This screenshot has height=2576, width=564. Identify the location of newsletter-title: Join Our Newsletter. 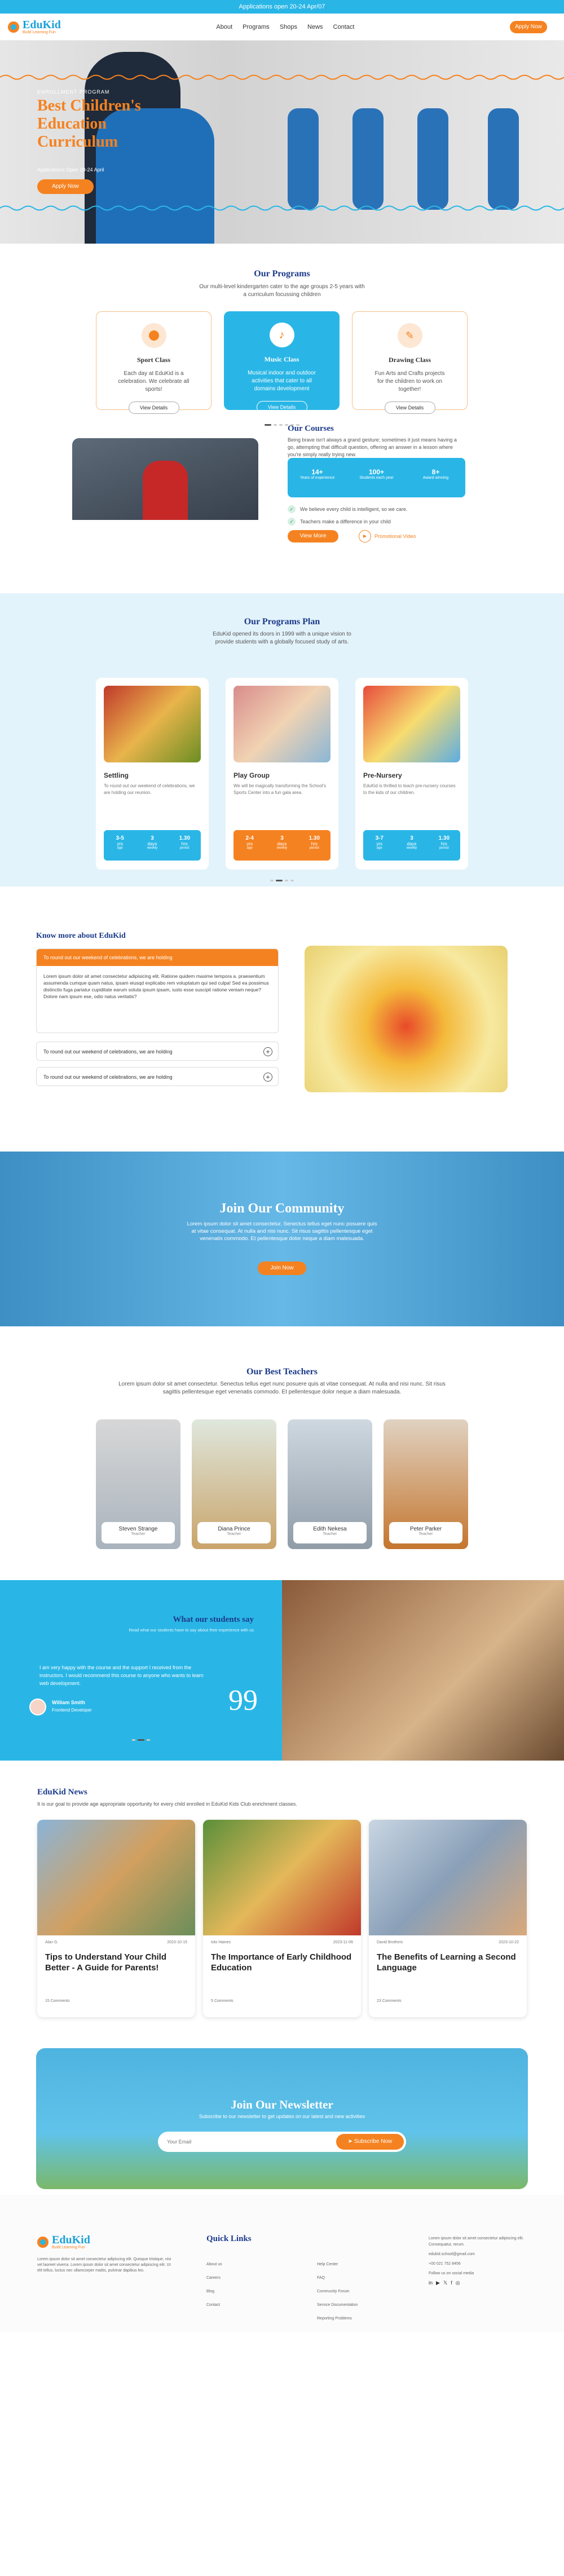
(282, 2104).